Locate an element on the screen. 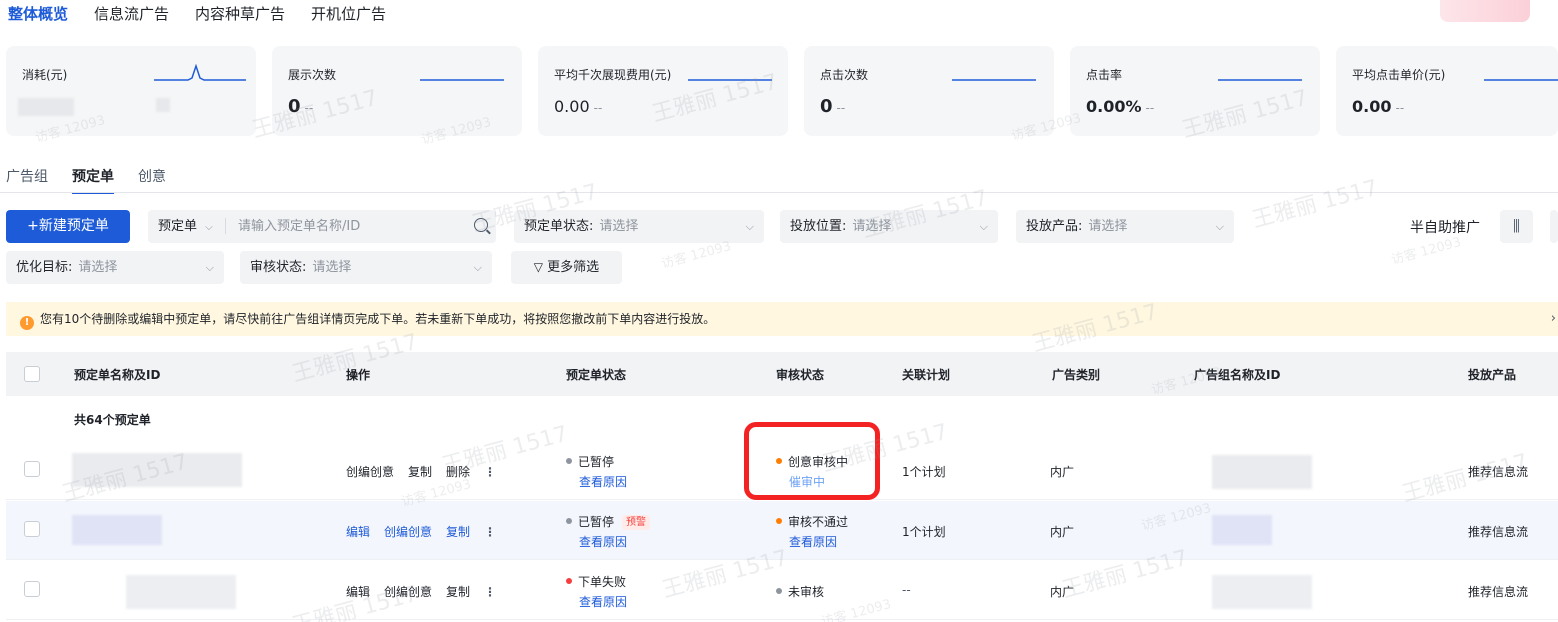  top-nav: 整体概览 信息流广告 内容种草广告 开机位广告 is located at coordinates (197, 15).